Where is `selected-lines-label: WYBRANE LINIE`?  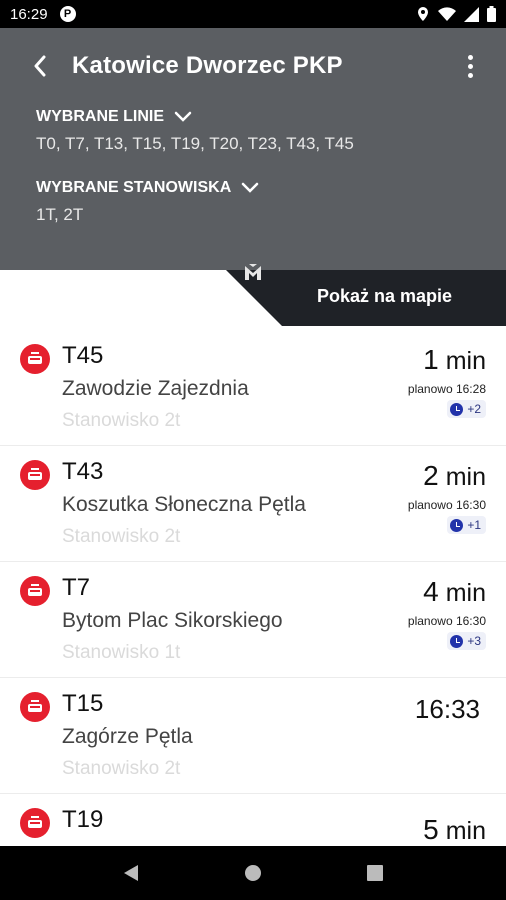
selected-lines-label: WYBRANE LINIE is located at coordinates (100, 116).